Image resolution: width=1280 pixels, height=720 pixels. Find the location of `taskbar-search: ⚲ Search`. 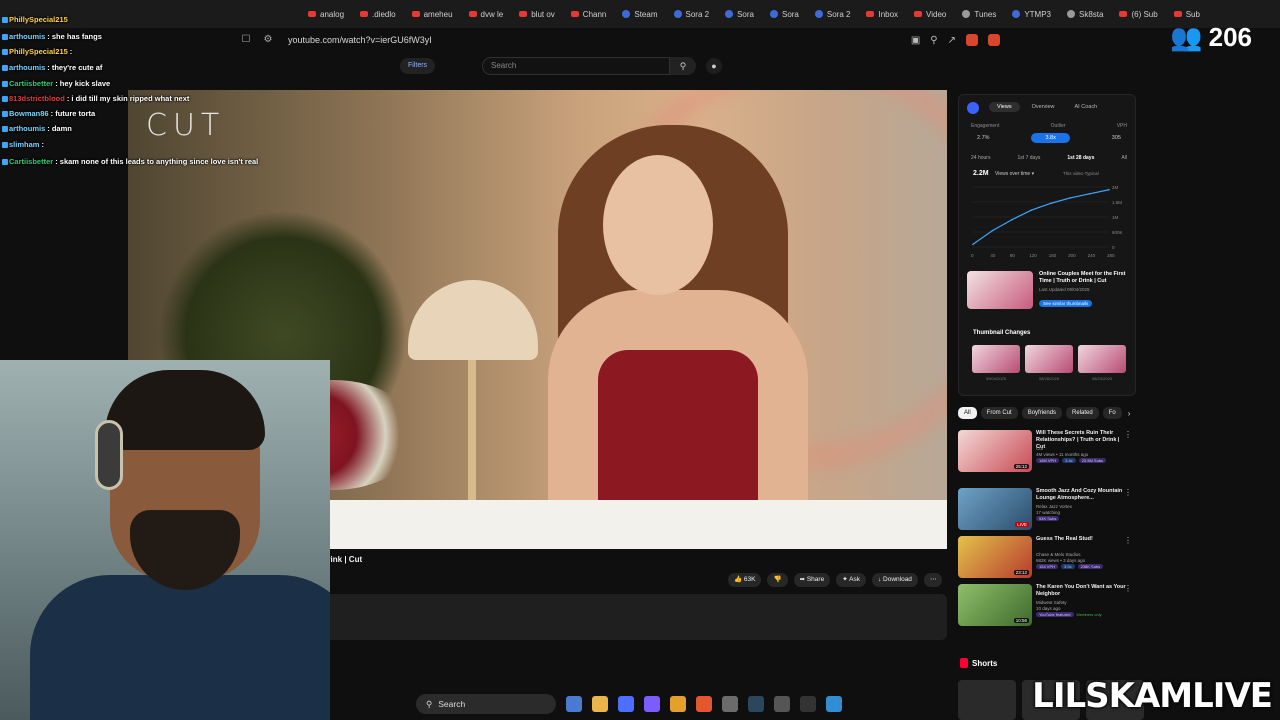

taskbar-search: ⚲ Search is located at coordinates (486, 704).